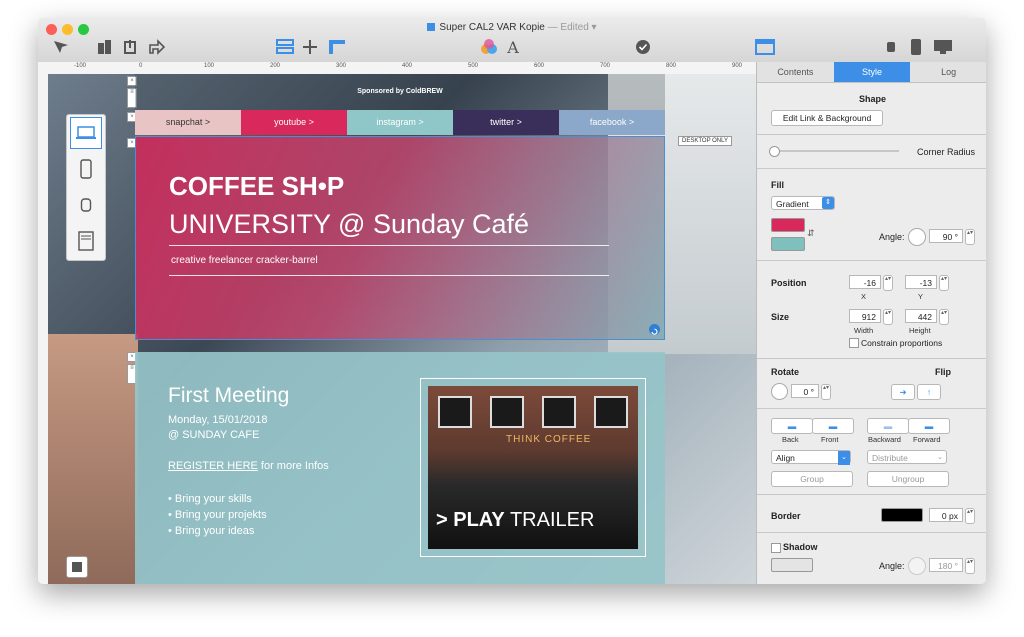 The image size is (1024, 637). What do you see at coordinates (93, 459) in the screenshot?
I see `background-photo-hand` at bounding box center [93, 459].